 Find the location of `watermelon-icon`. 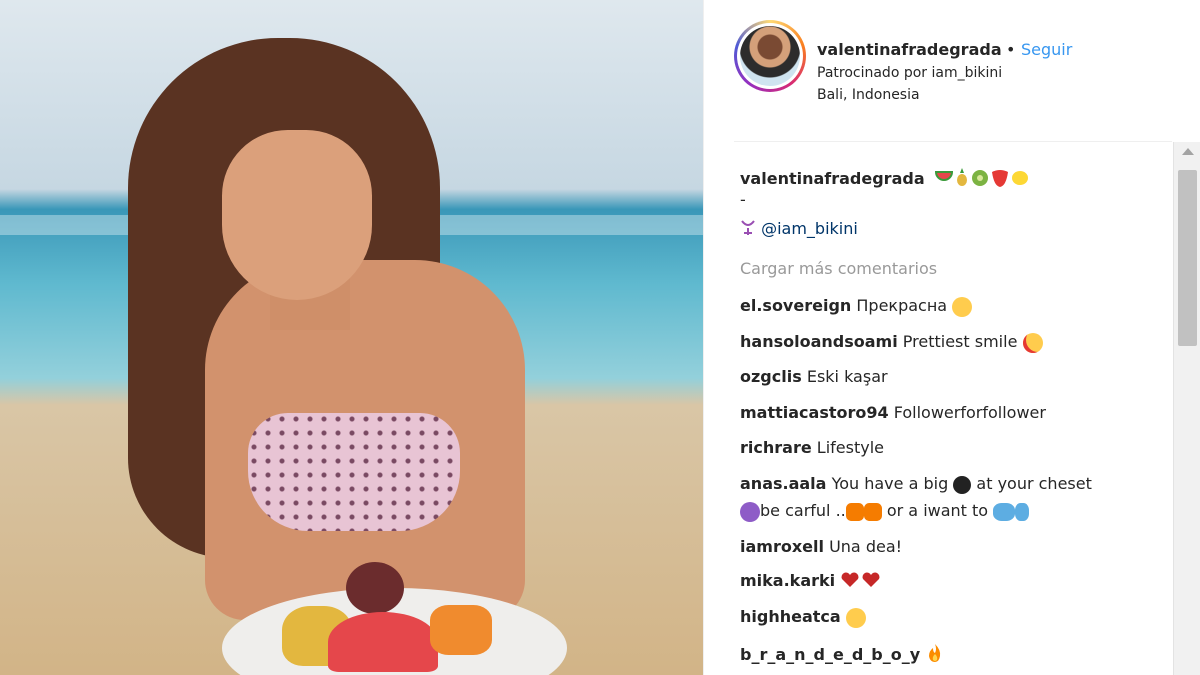

watermelon-icon is located at coordinates (943, 176).